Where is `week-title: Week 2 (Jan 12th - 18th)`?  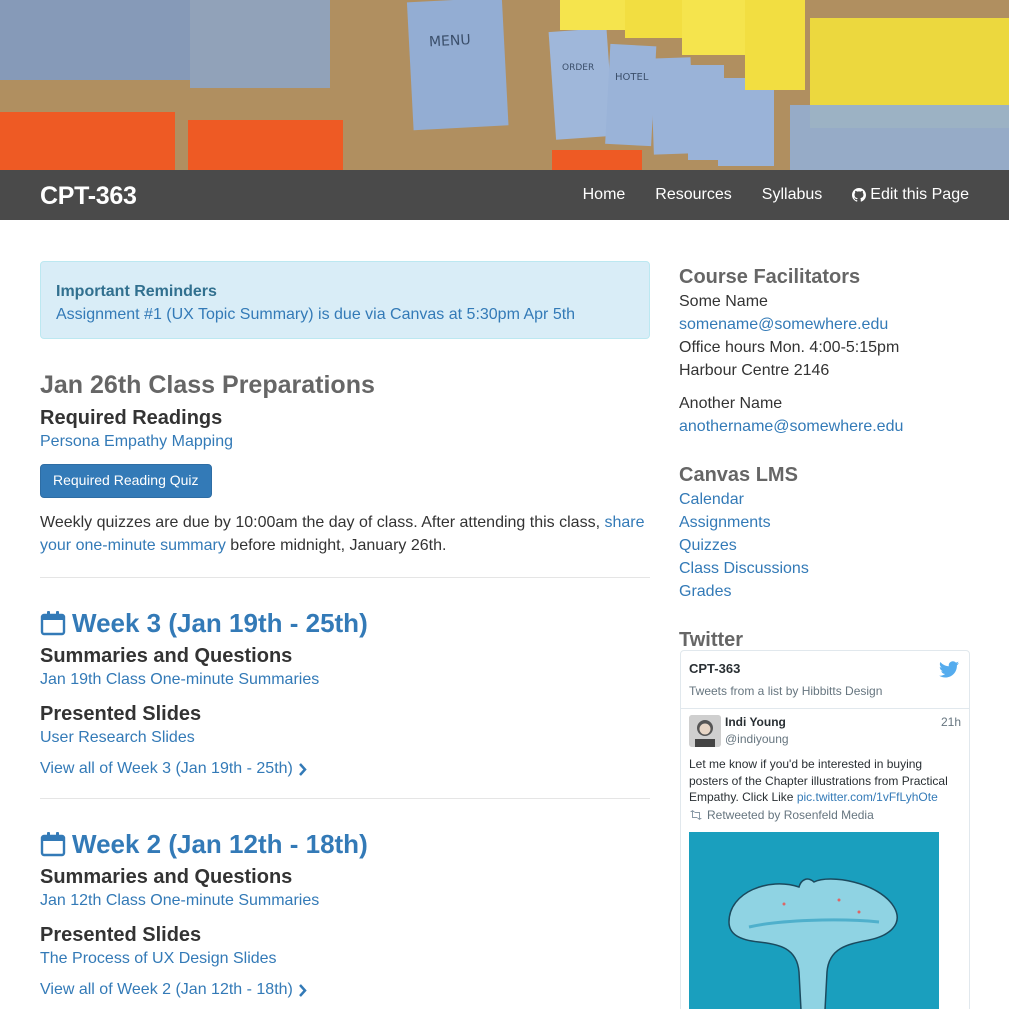
week-title: Week 2 (Jan 12th - 18th) is located at coordinates (345, 844).